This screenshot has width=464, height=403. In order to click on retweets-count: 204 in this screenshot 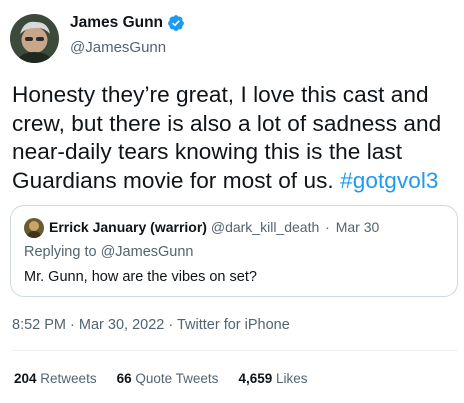, I will do `click(25, 378)`.